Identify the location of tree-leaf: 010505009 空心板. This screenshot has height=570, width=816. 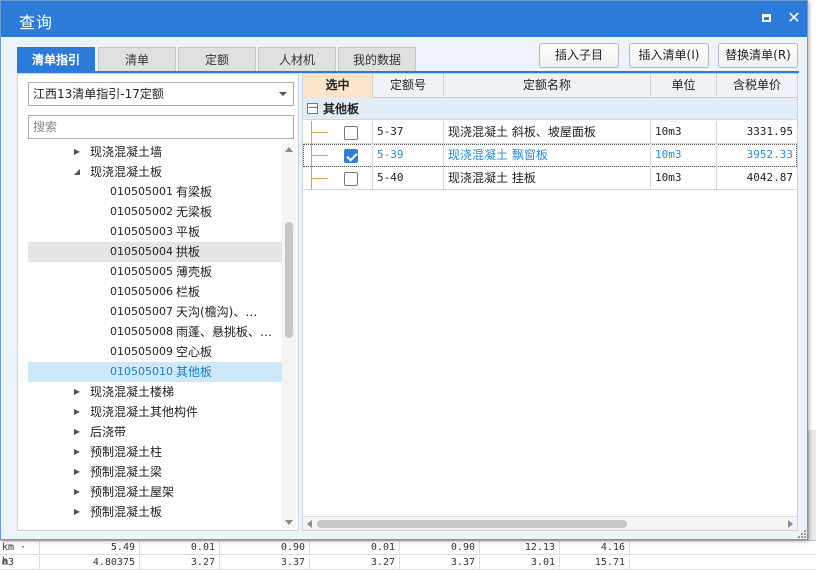
(155, 352).